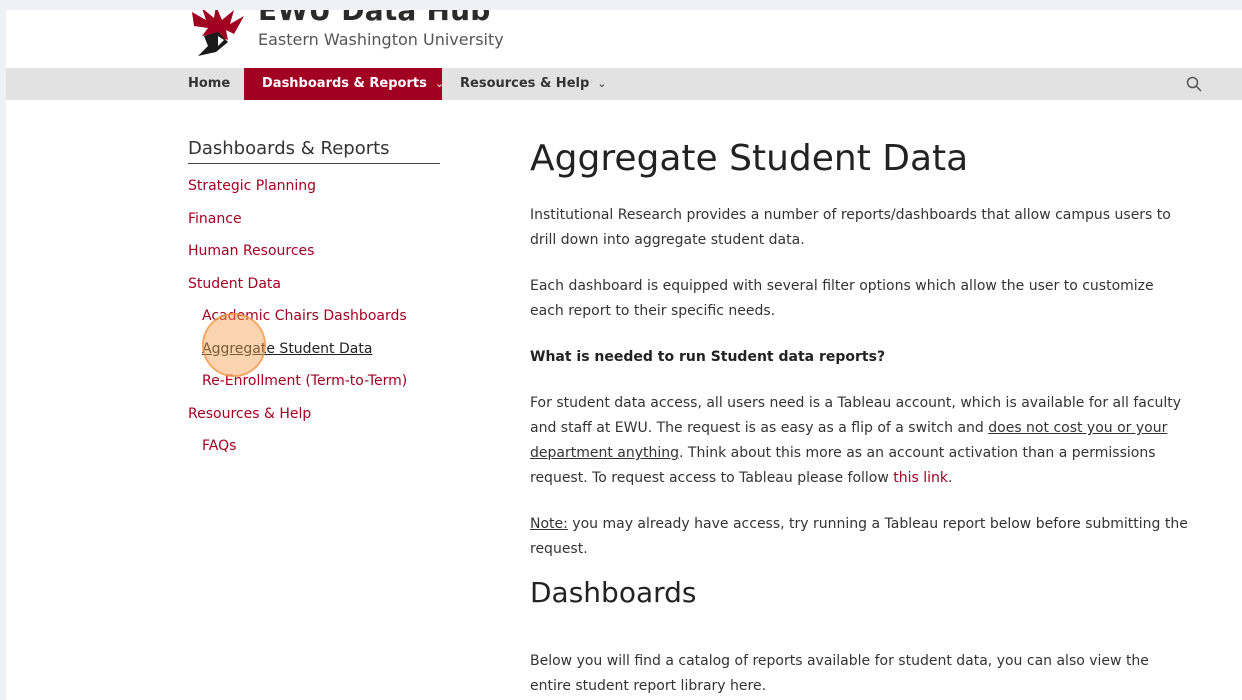 The height and width of the screenshot is (700, 1242). Describe the element at coordinates (950, 478) in the screenshot. I see `access-text-end: .` at that location.